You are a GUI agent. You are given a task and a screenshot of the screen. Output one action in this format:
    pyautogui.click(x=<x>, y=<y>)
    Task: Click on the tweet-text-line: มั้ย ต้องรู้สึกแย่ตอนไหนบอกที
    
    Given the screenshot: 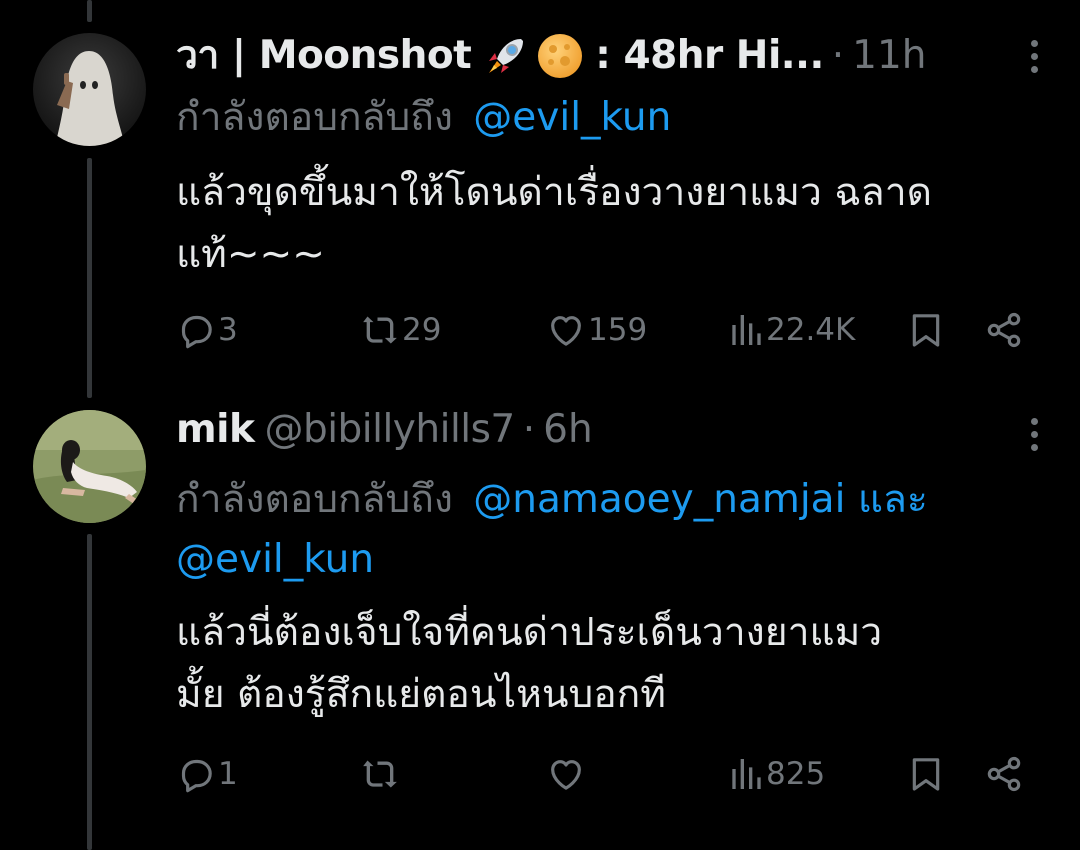 What is the action you would take?
    pyautogui.click(x=421, y=694)
    